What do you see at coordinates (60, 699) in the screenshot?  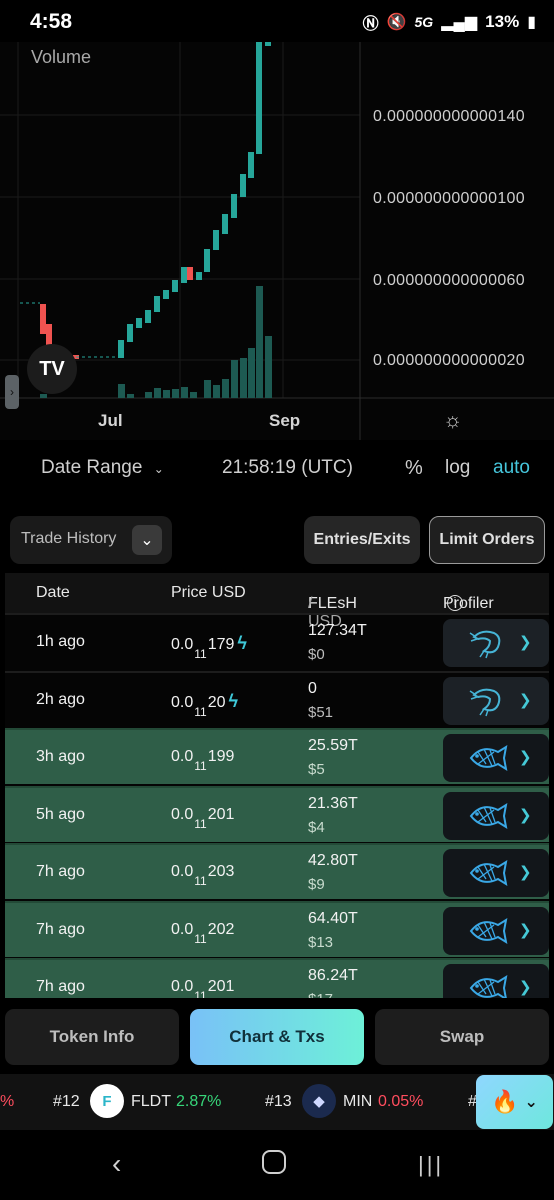 I see `trade-date: 2h ago` at bounding box center [60, 699].